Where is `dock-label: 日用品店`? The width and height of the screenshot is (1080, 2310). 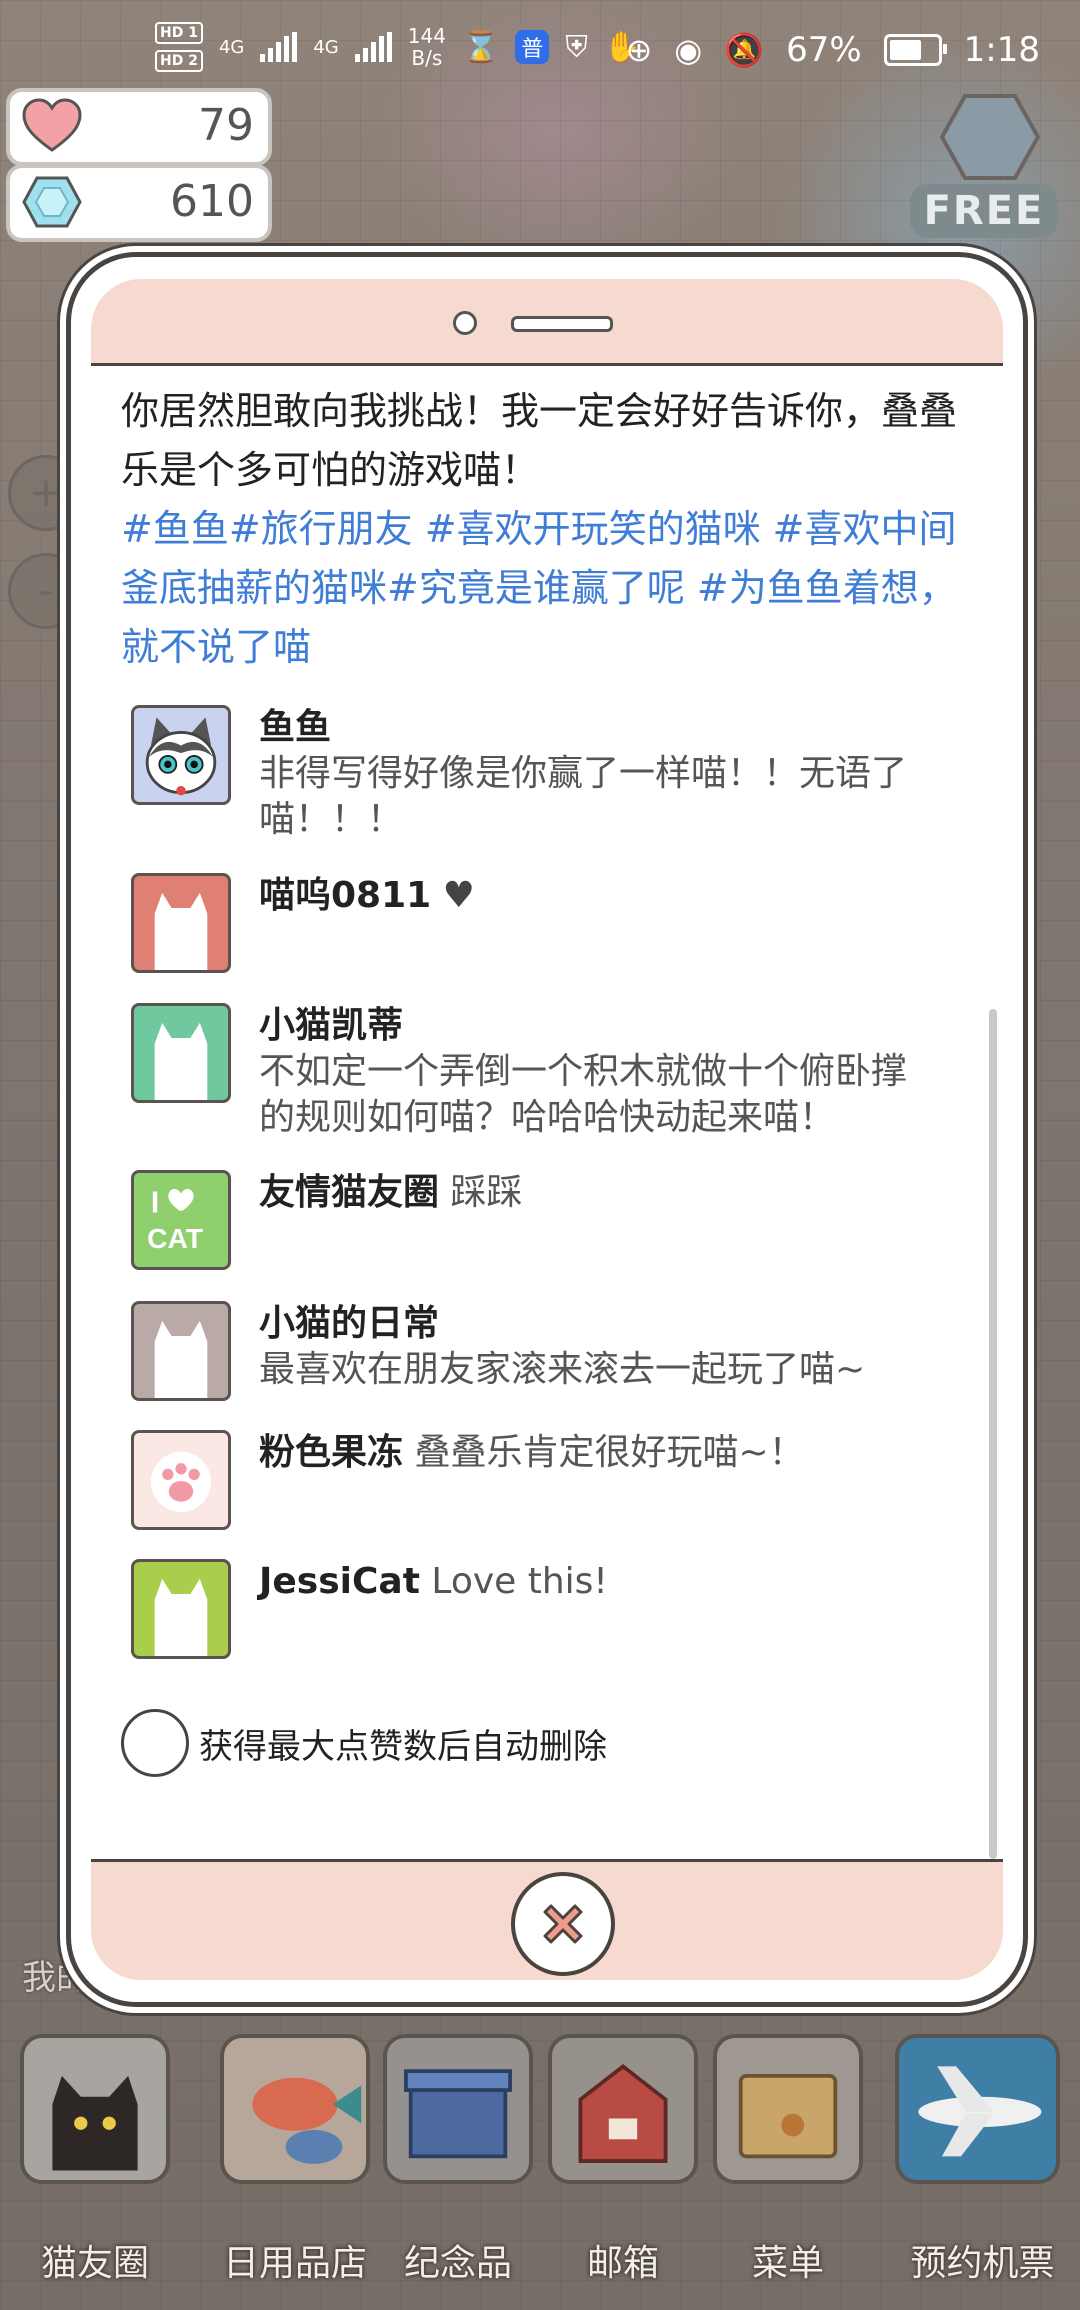
dock-label: 日用品店 is located at coordinates (294, 2263).